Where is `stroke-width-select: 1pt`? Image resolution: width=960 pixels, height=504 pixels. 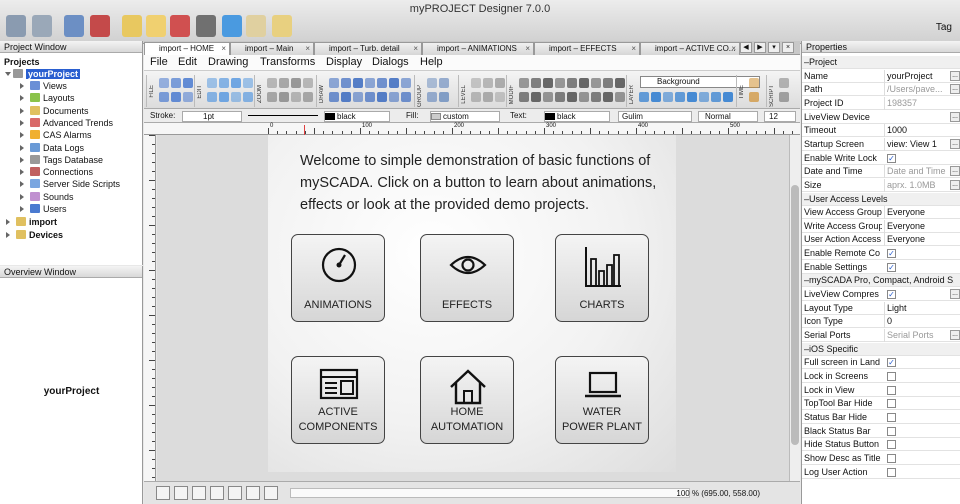 stroke-width-select: 1pt is located at coordinates (212, 116).